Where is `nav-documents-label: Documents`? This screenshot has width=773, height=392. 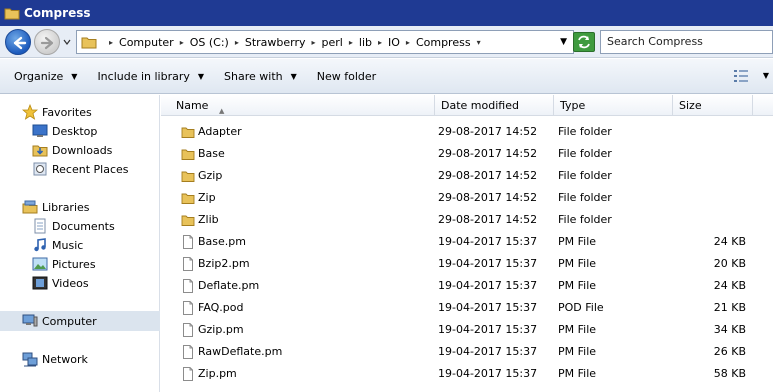
nav-documents-label: Documents is located at coordinates (83, 226).